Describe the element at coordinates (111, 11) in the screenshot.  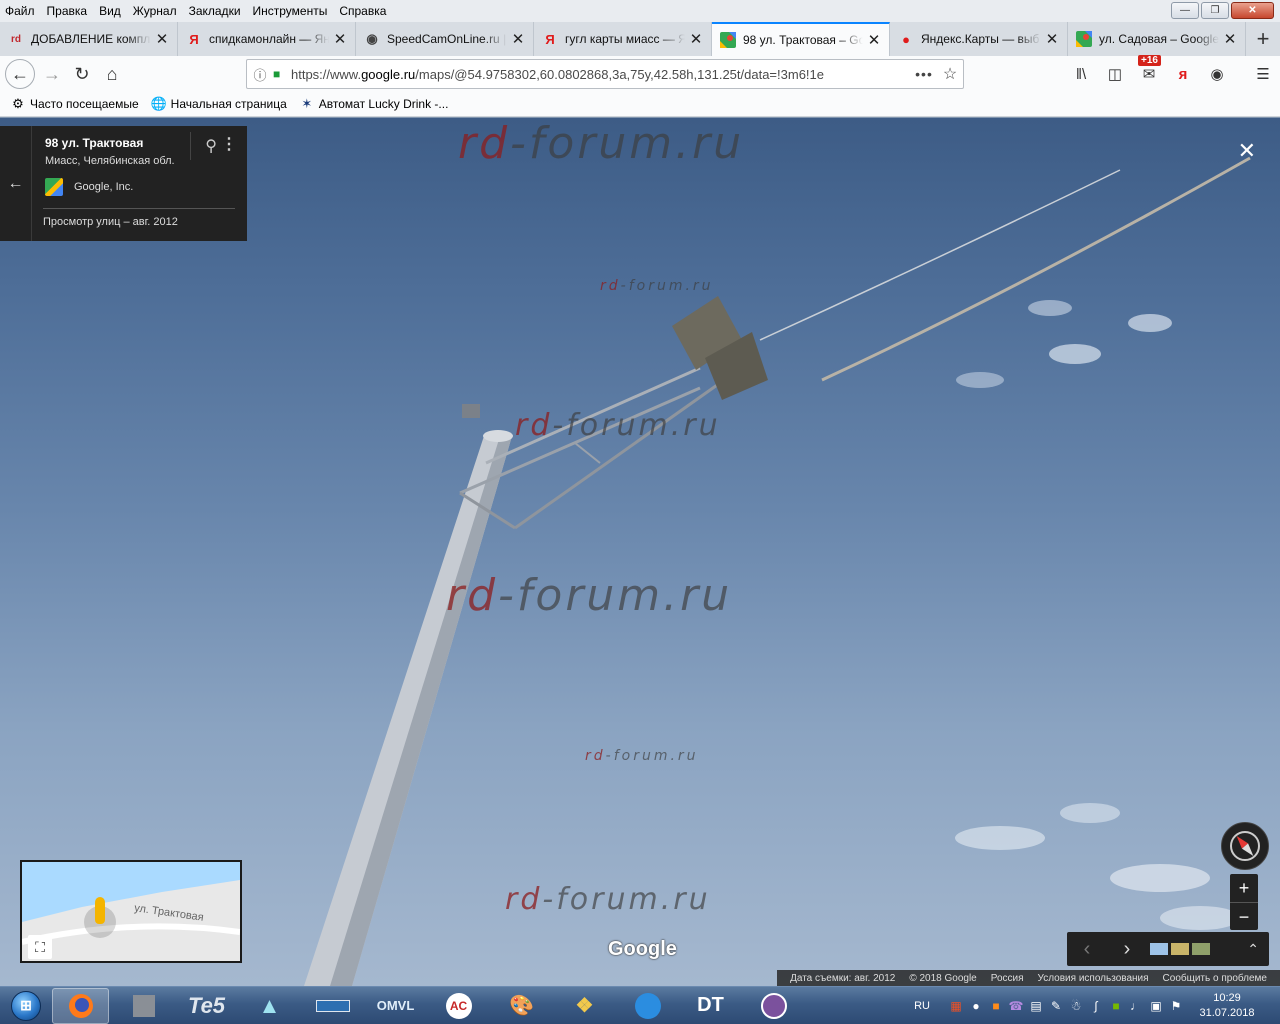
I see `menu-view: Вид` at that location.